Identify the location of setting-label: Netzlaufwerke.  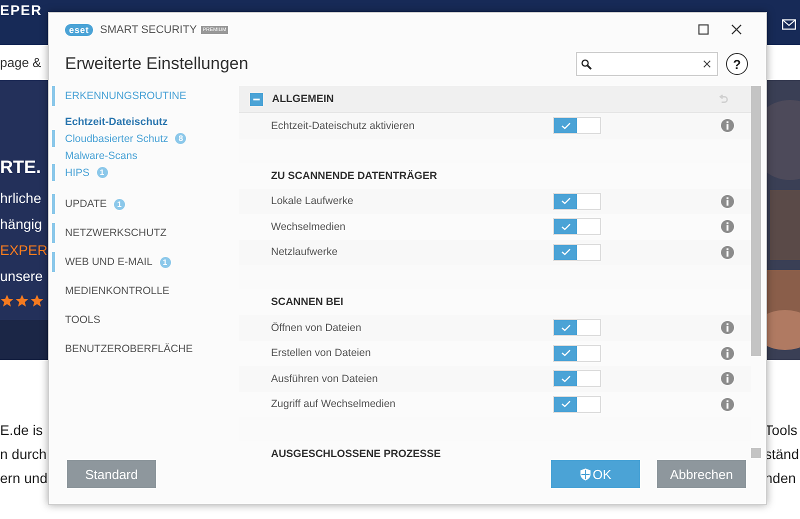
(305, 252).